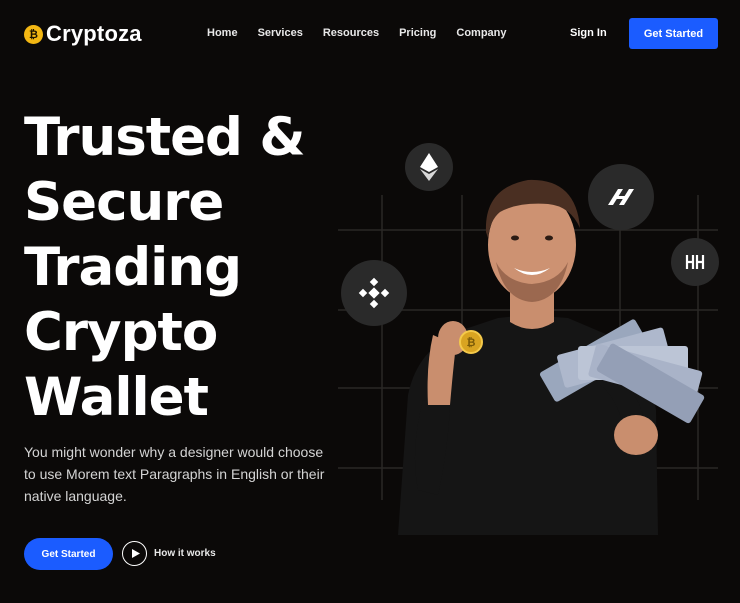  I want to click on sign-in-link: Sign In, so click(588, 33).